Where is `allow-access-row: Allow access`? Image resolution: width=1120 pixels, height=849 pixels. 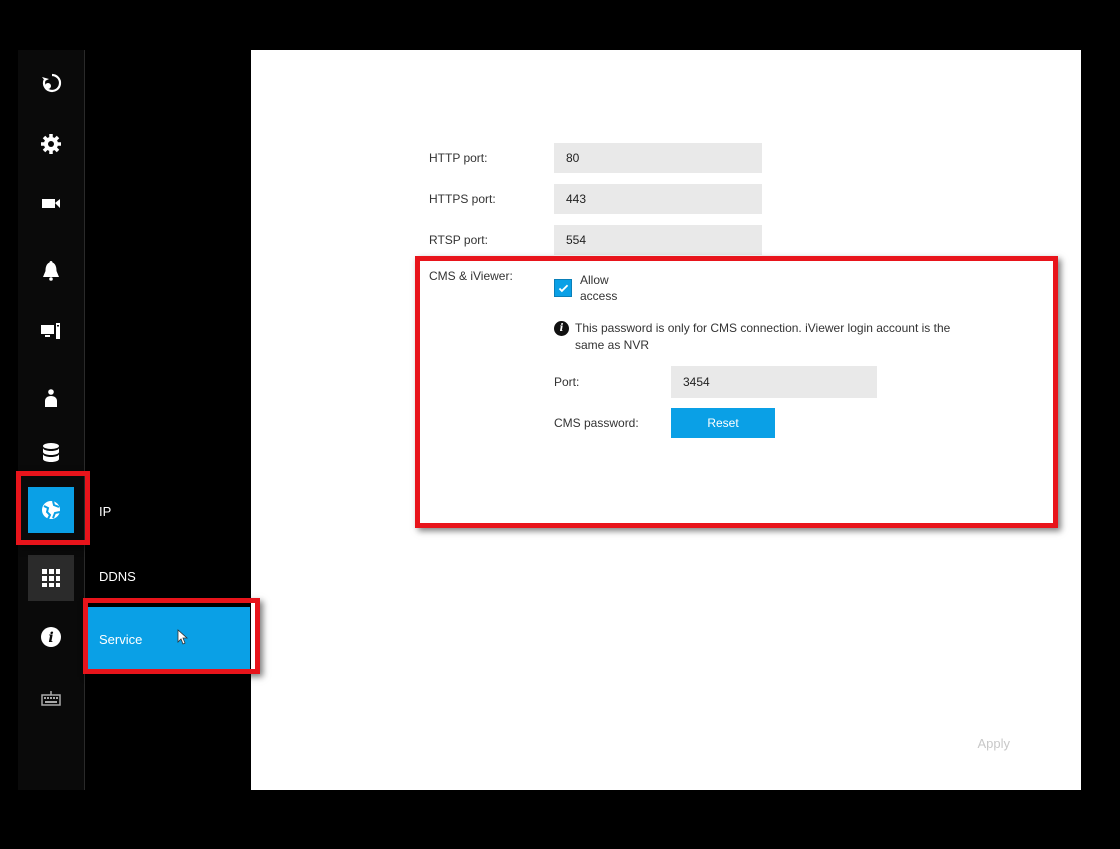
allow-access-row: Allow access is located at coordinates (585, 288).